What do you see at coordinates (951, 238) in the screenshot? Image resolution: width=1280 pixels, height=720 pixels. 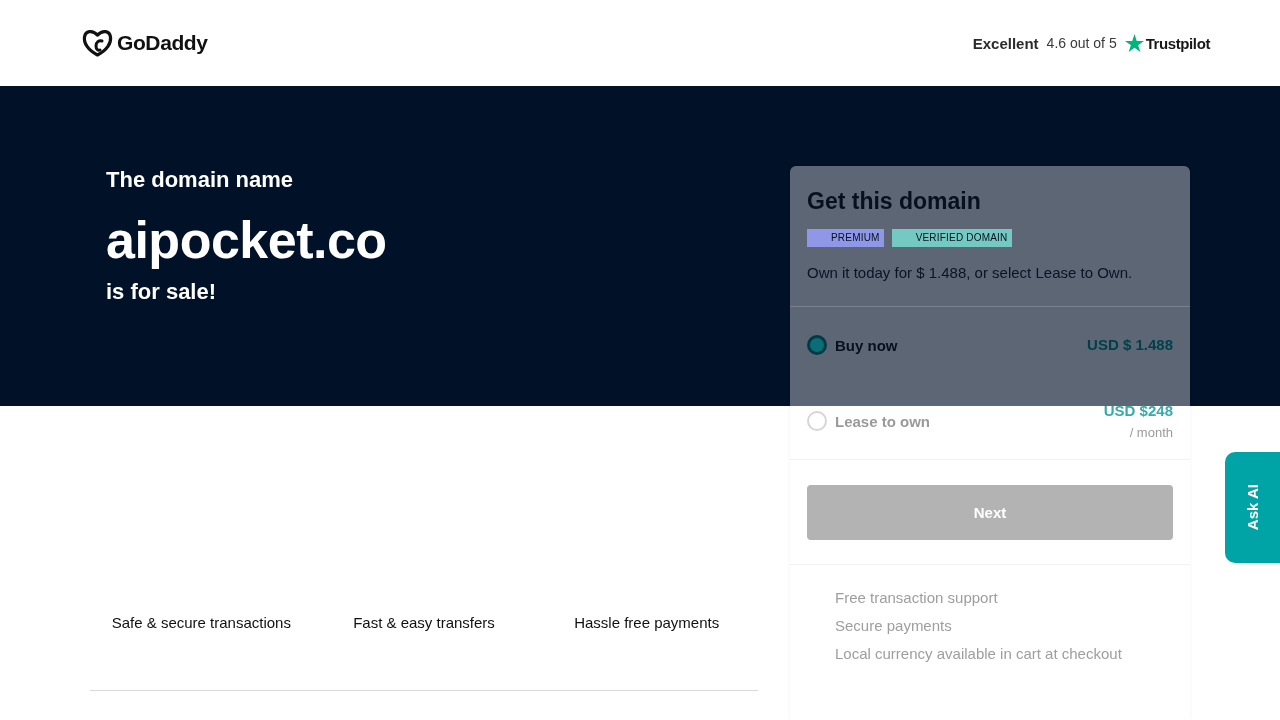 I see `domain-badge: VERIFIED DOMAIN` at bounding box center [951, 238].